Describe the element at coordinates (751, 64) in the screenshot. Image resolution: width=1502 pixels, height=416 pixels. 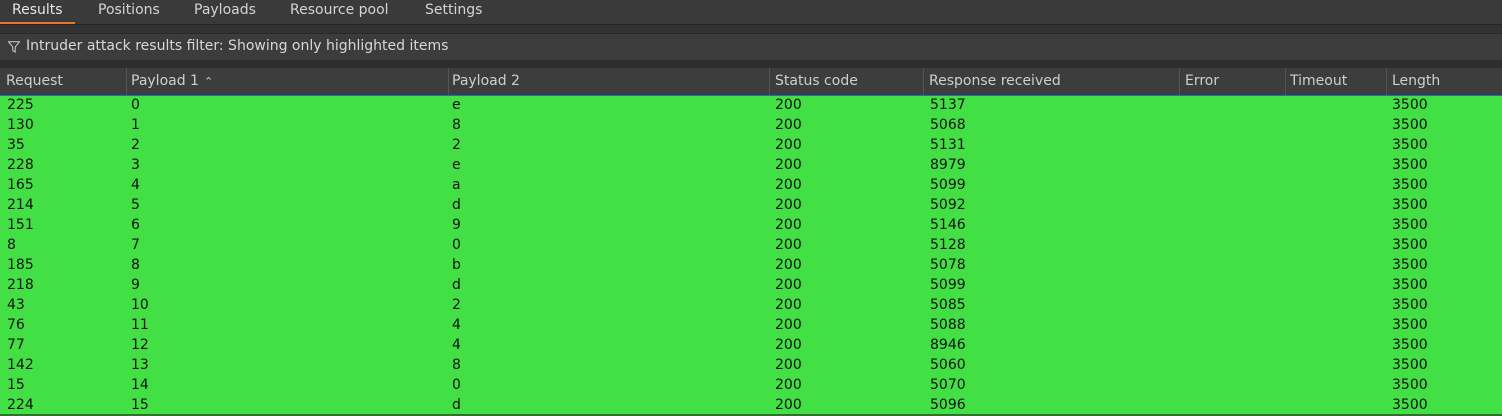
I see `divider` at that location.